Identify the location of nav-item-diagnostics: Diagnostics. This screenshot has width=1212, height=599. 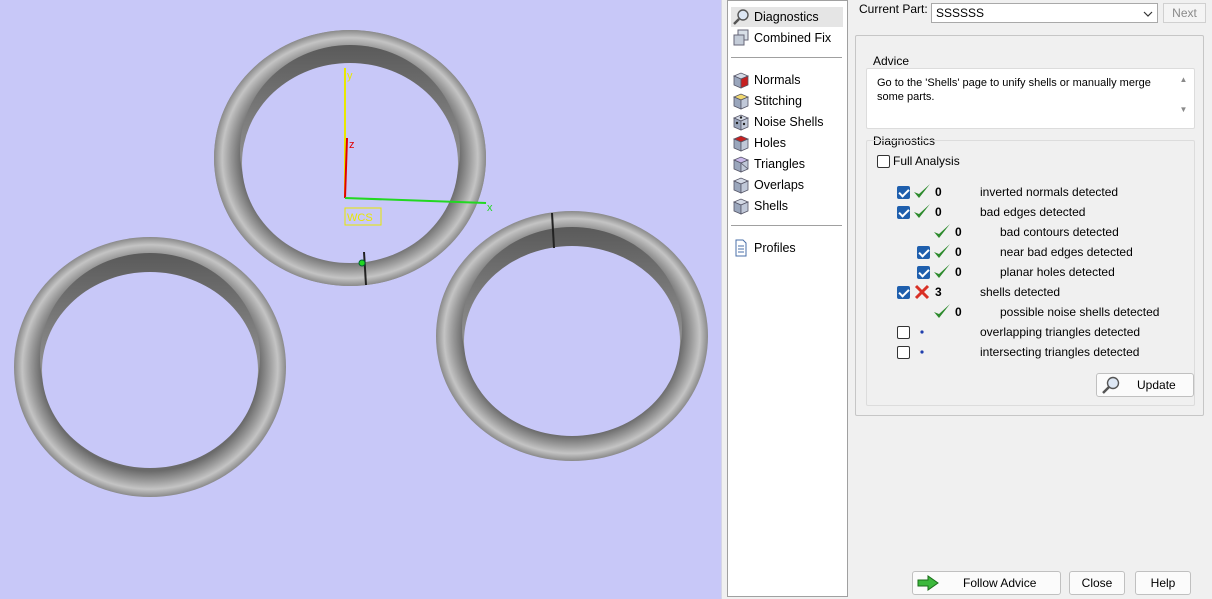
(787, 17).